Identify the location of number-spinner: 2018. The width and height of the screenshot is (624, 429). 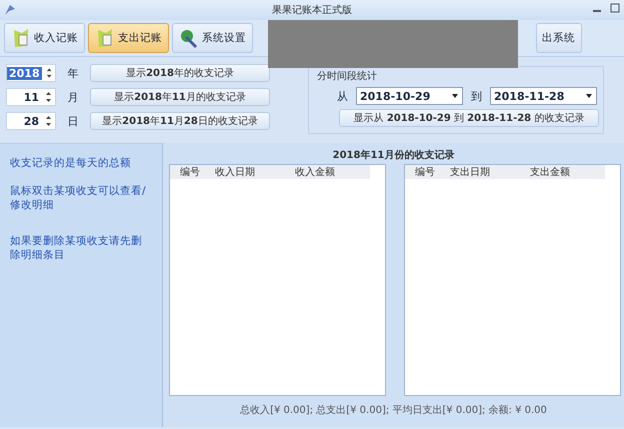
(31, 73).